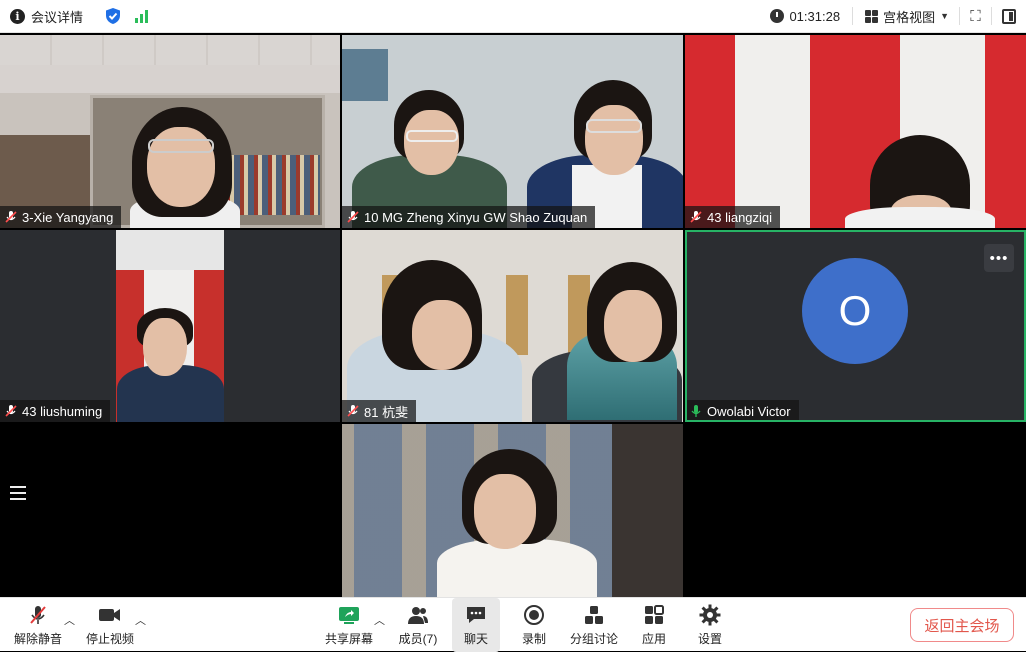 The height and width of the screenshot is (652, 1026). What do you see at coordinates (815, 16) in the screenshot?
I see `timer-value: 01:31:28` at bounding box center [815, 16].